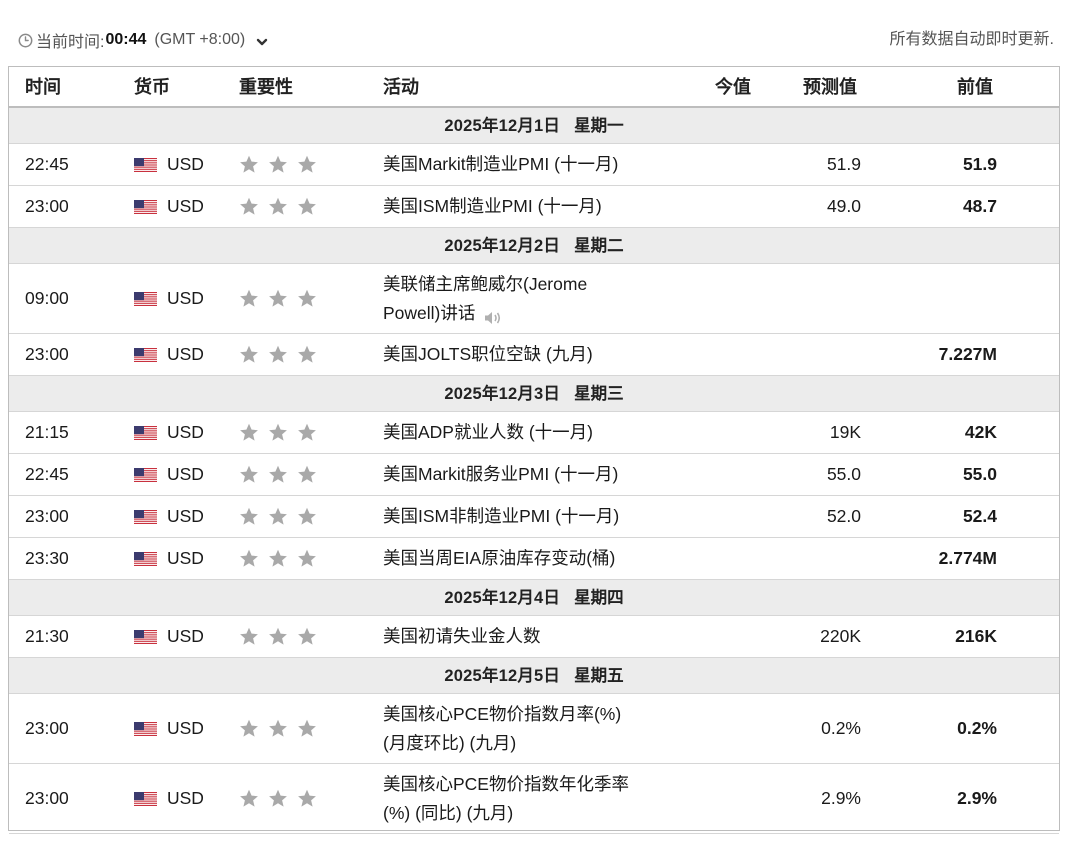 This screenshot has width=1080, height=857. I want to click on table-row: 21:30 USD 美国初请失业金人数 220K 216K, so click(534, 637).